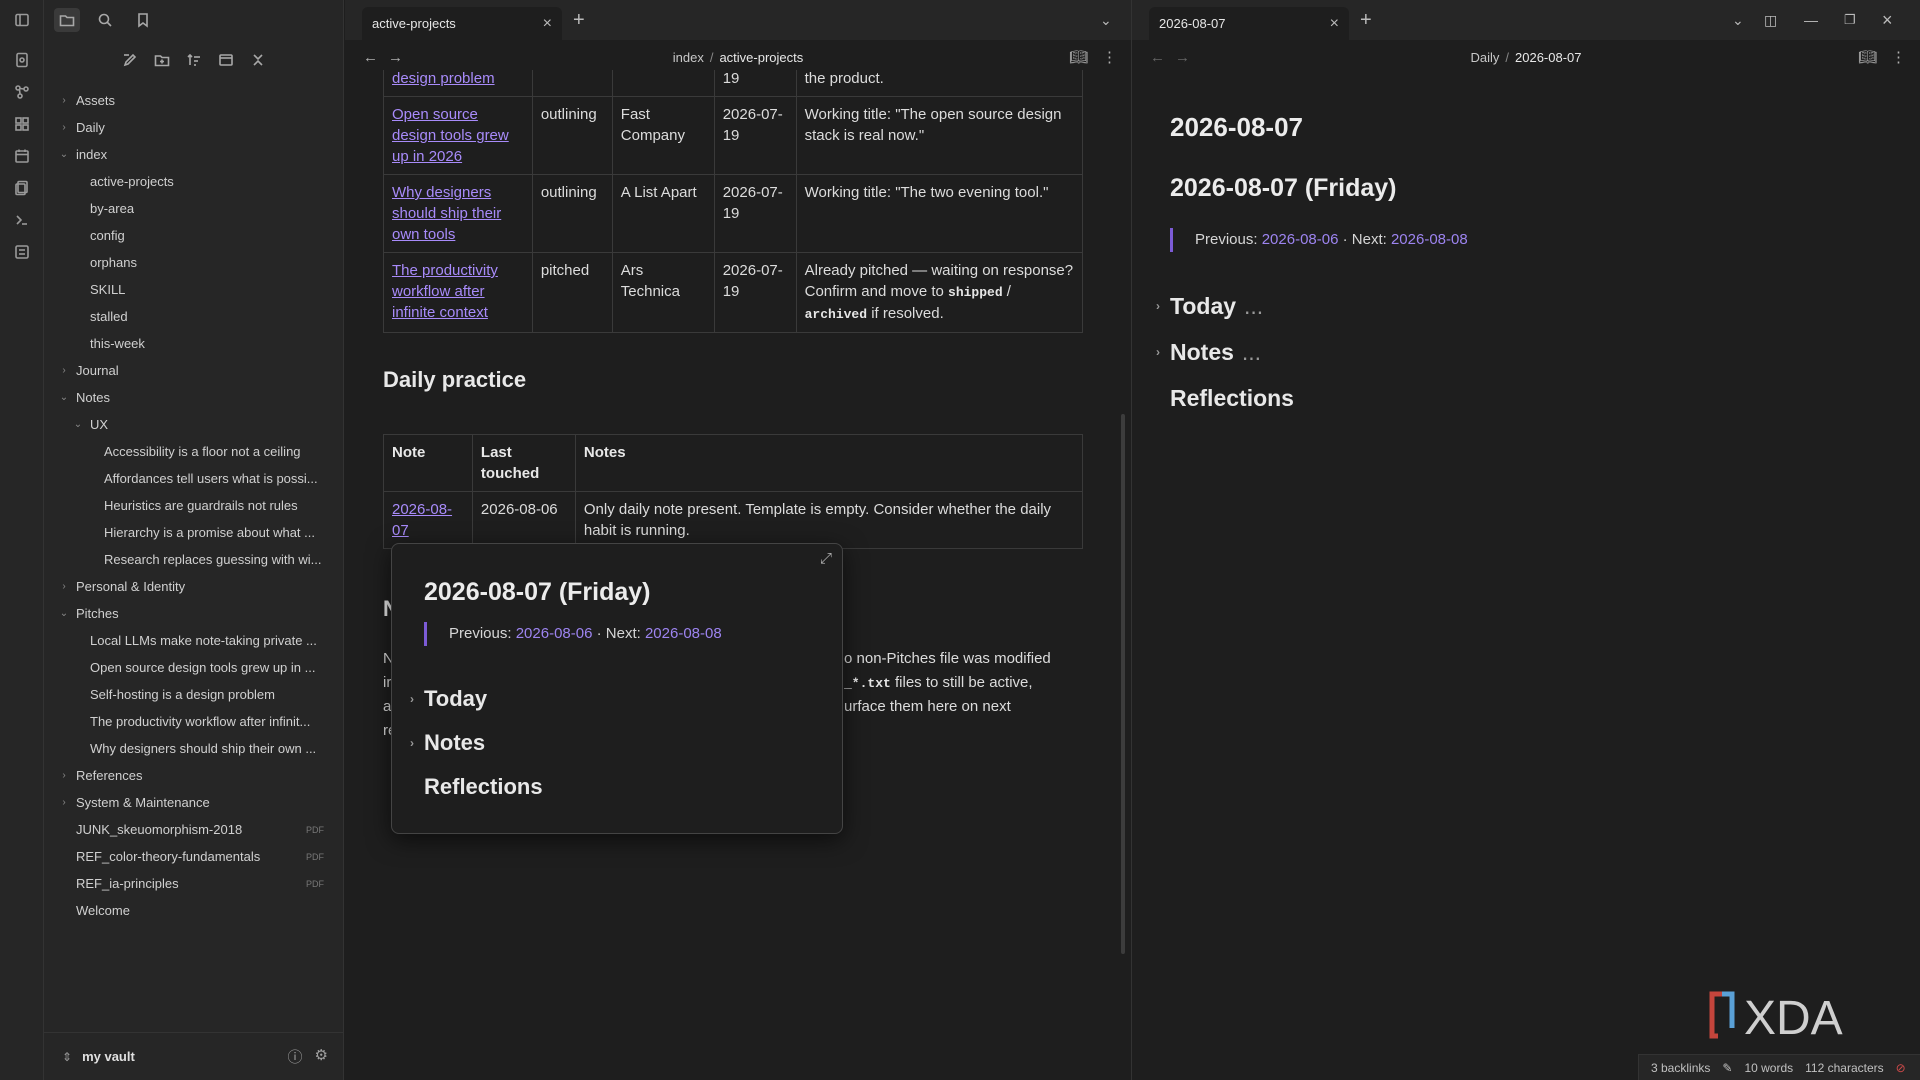 The height and width of the screenshot is (1080, 1920). I want to click on popover-section-reflections: Reflections, so click(483, 786).